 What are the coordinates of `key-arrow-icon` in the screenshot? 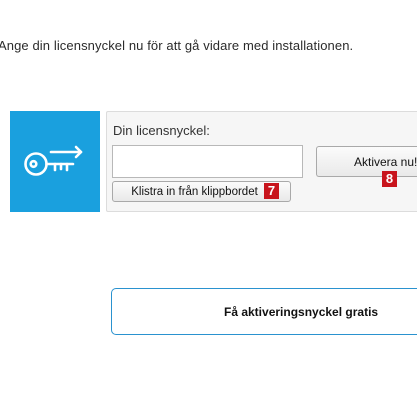 It's located at (53, 160).